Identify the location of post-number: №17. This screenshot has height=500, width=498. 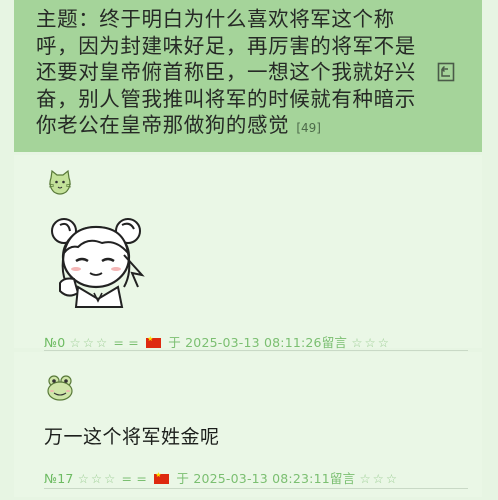
(59, 478).